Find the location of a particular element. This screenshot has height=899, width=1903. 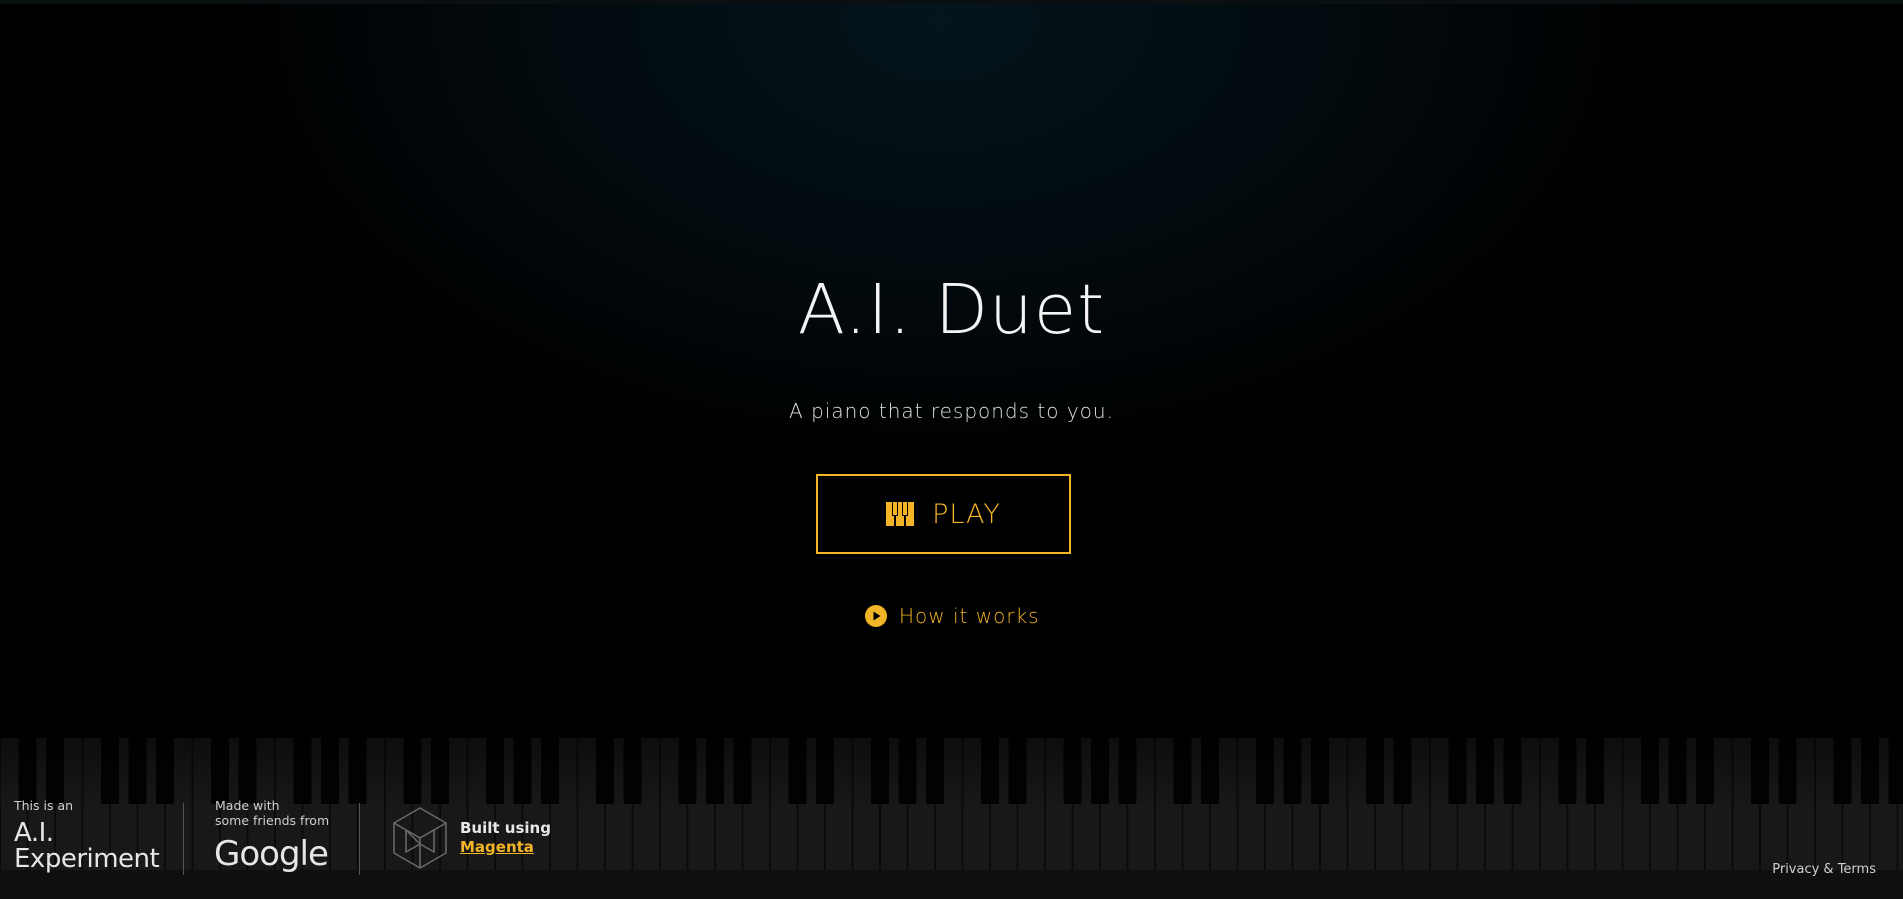

magenta-link: Magenta is located at coordinates (497, 847).